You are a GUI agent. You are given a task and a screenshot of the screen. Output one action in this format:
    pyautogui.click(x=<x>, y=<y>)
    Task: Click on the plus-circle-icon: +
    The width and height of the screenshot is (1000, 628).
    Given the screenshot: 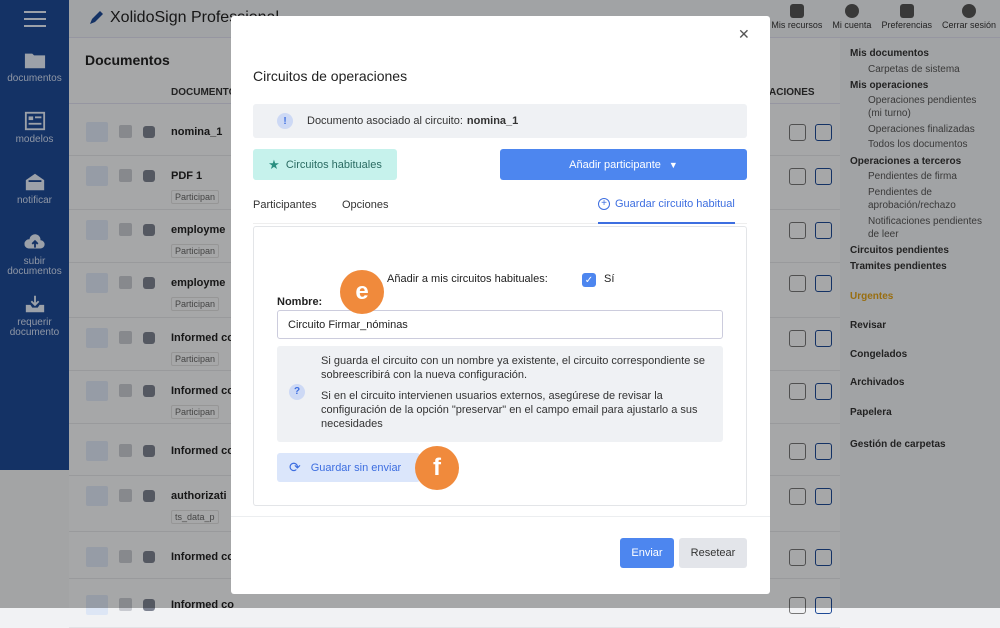 What is the action you would take?
    pyautogui.click(x=604, y=204)
    